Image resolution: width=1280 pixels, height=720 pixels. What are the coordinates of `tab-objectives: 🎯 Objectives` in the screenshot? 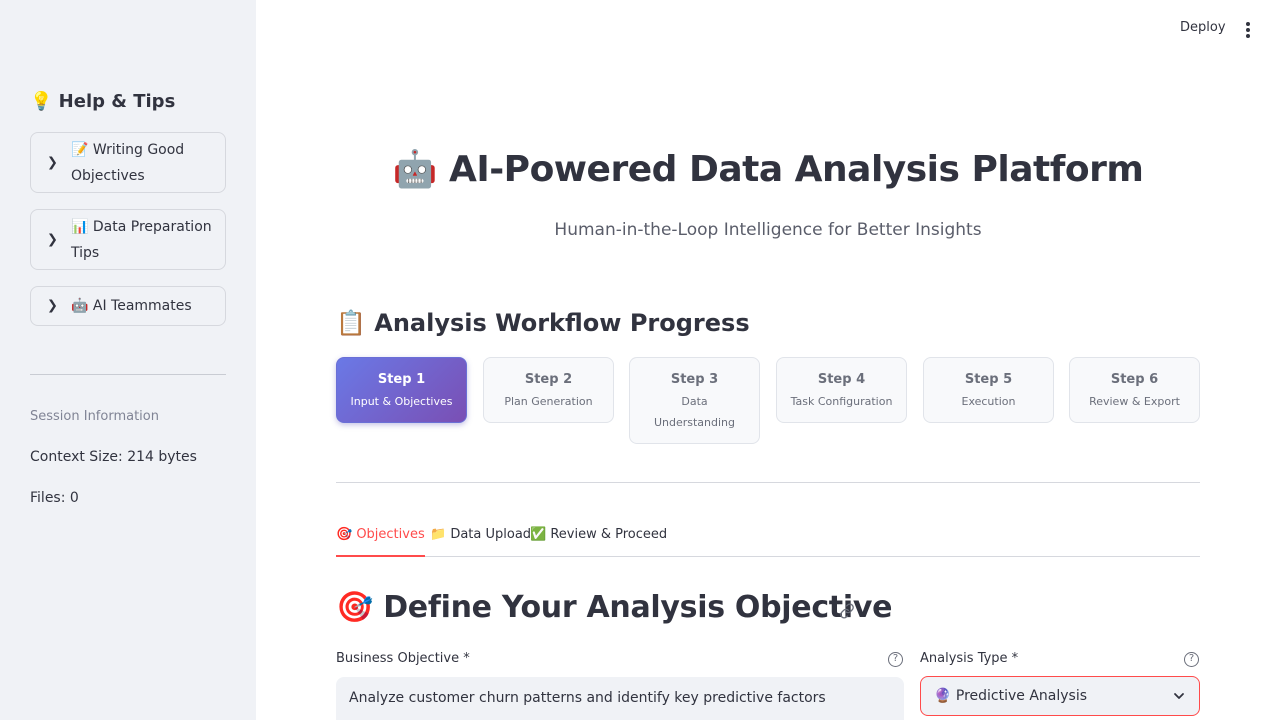 It's located at (380, 540).